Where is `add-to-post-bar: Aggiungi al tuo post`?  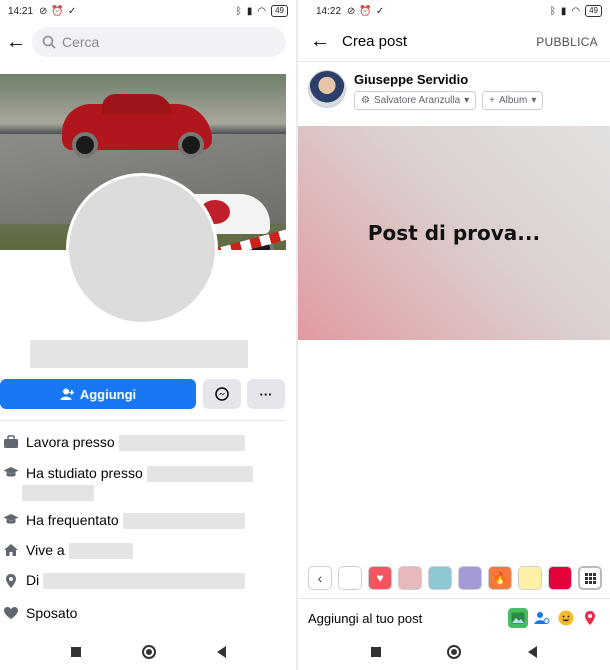 add-to-post-bar: Aggiungi al tuo post is located at coordinates (454, 618).